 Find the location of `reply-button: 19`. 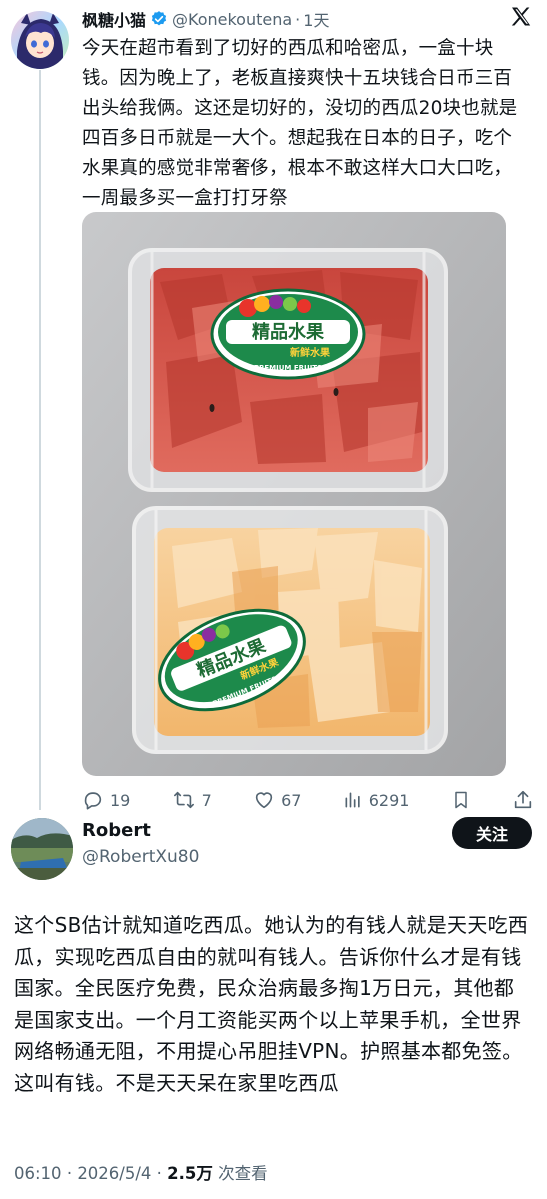

reply-button: 19 is located at coordinates (106, 800).